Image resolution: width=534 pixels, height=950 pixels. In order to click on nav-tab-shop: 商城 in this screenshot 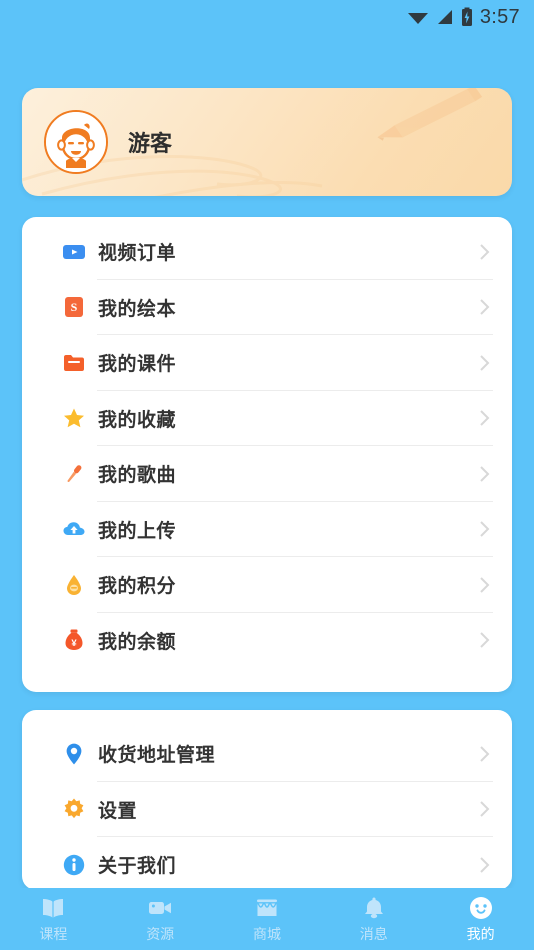, I will do `click(267, 919)`.